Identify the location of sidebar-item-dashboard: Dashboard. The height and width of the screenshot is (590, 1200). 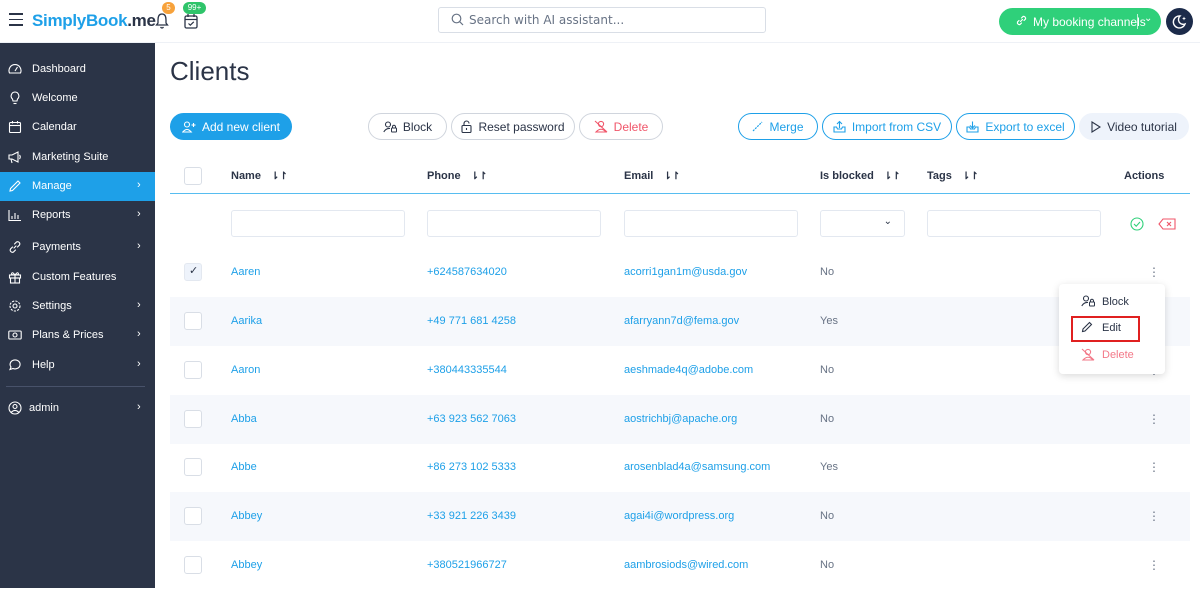
(77, 69).